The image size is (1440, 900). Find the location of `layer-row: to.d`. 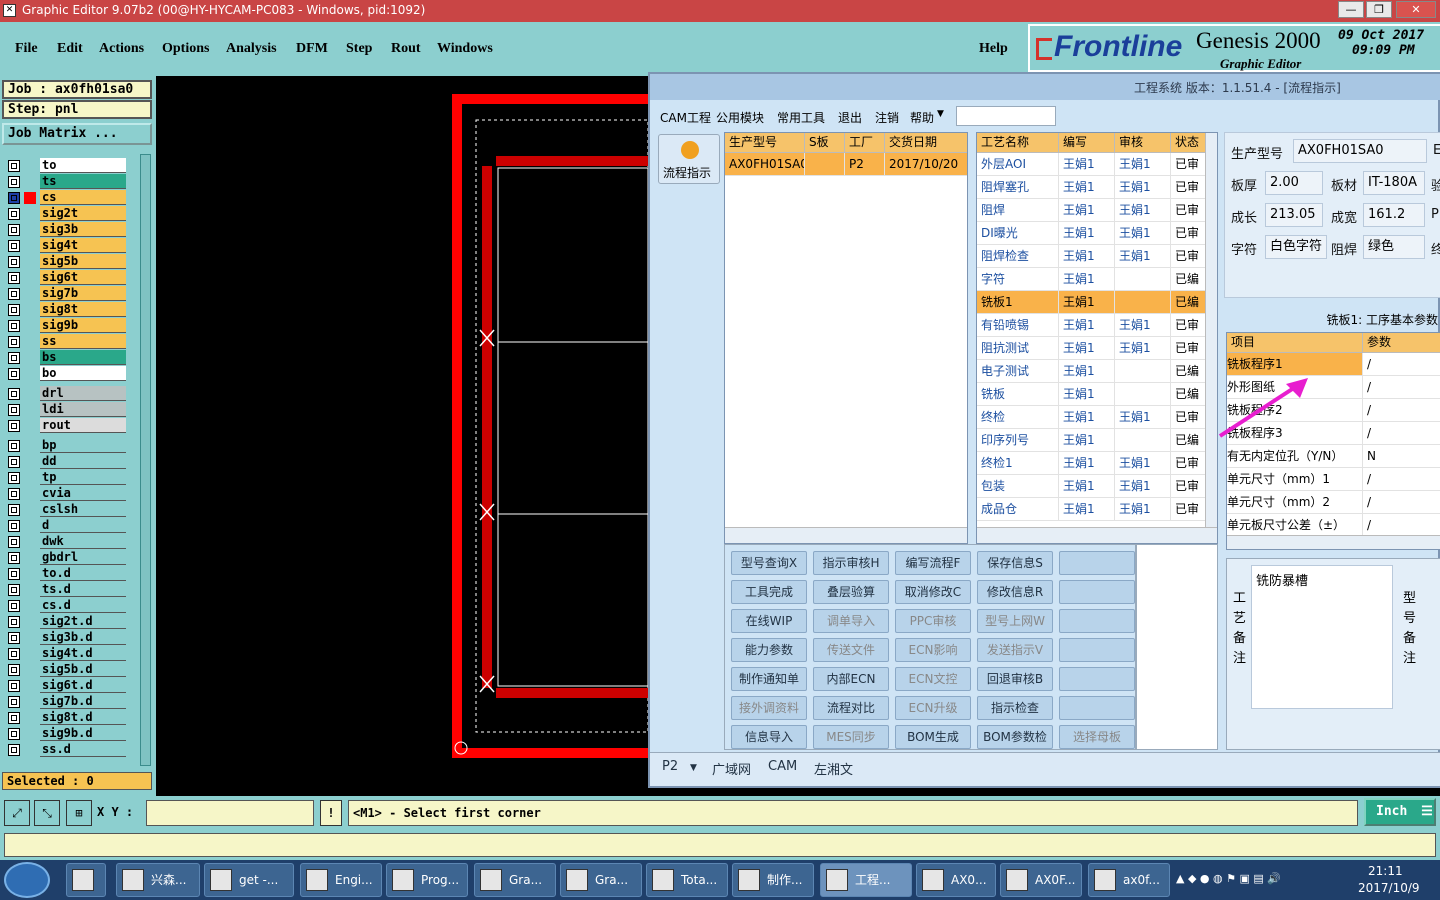

layer-row: to.d is located at coordinates (65, 574).